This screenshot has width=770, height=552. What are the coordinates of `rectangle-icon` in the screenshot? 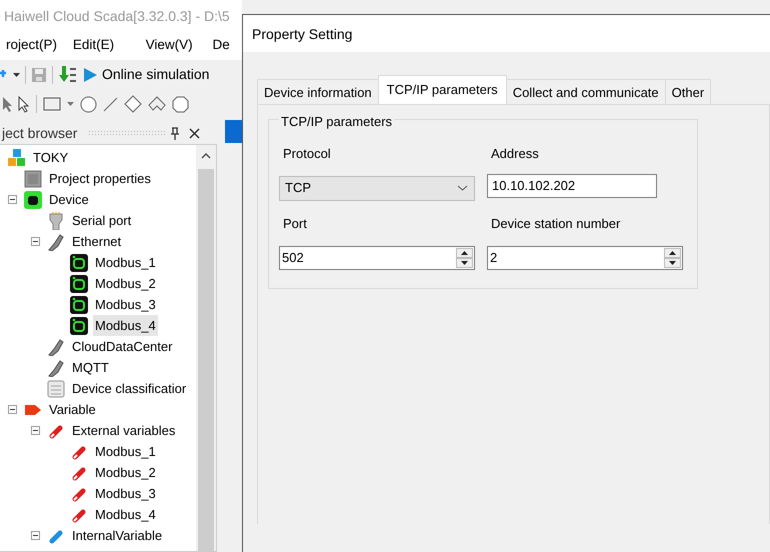 It's located at (52, 104).